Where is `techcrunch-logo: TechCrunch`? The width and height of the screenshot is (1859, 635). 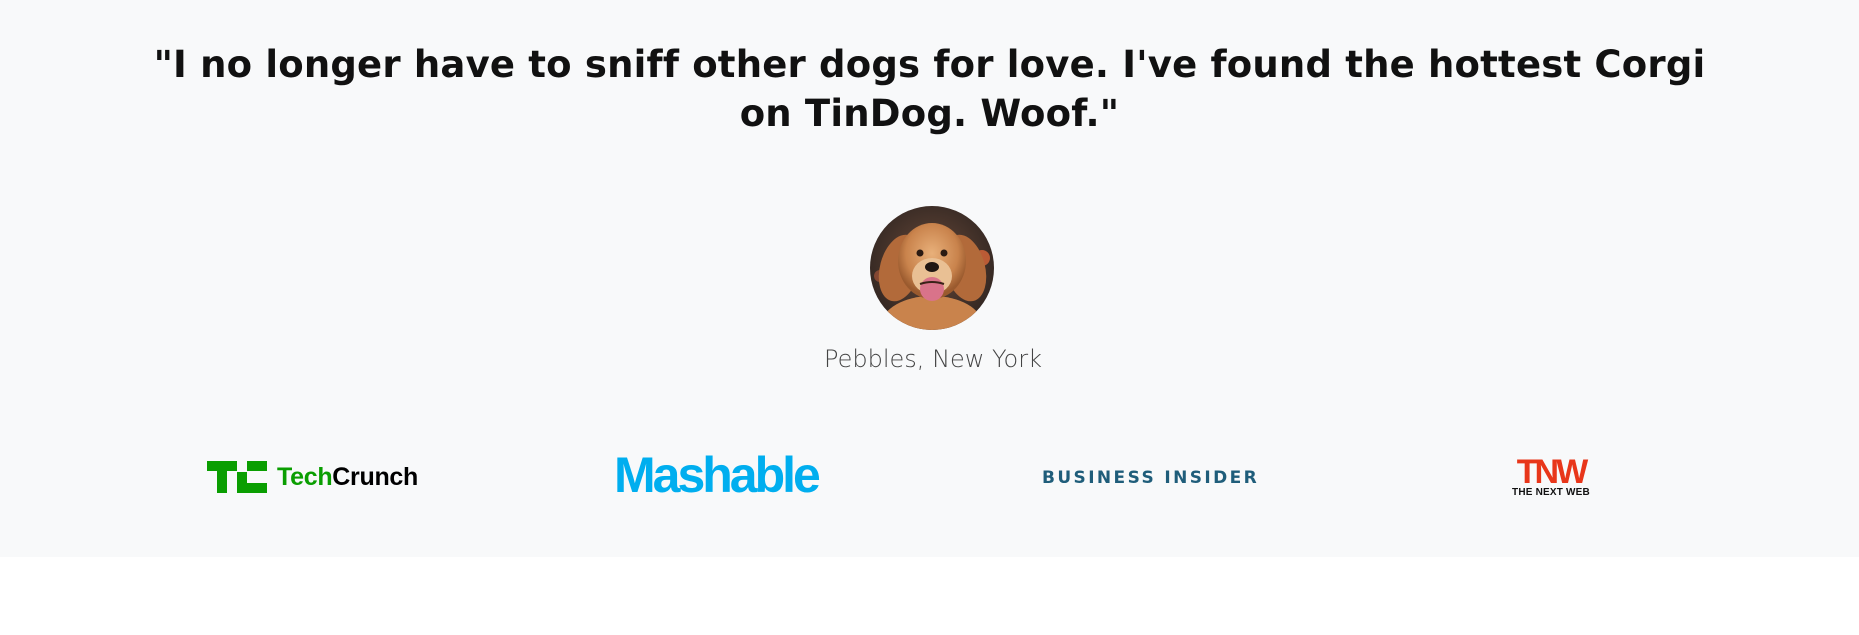
techcrunch-logo: TechCrunch is located at coordinates (312, 477).